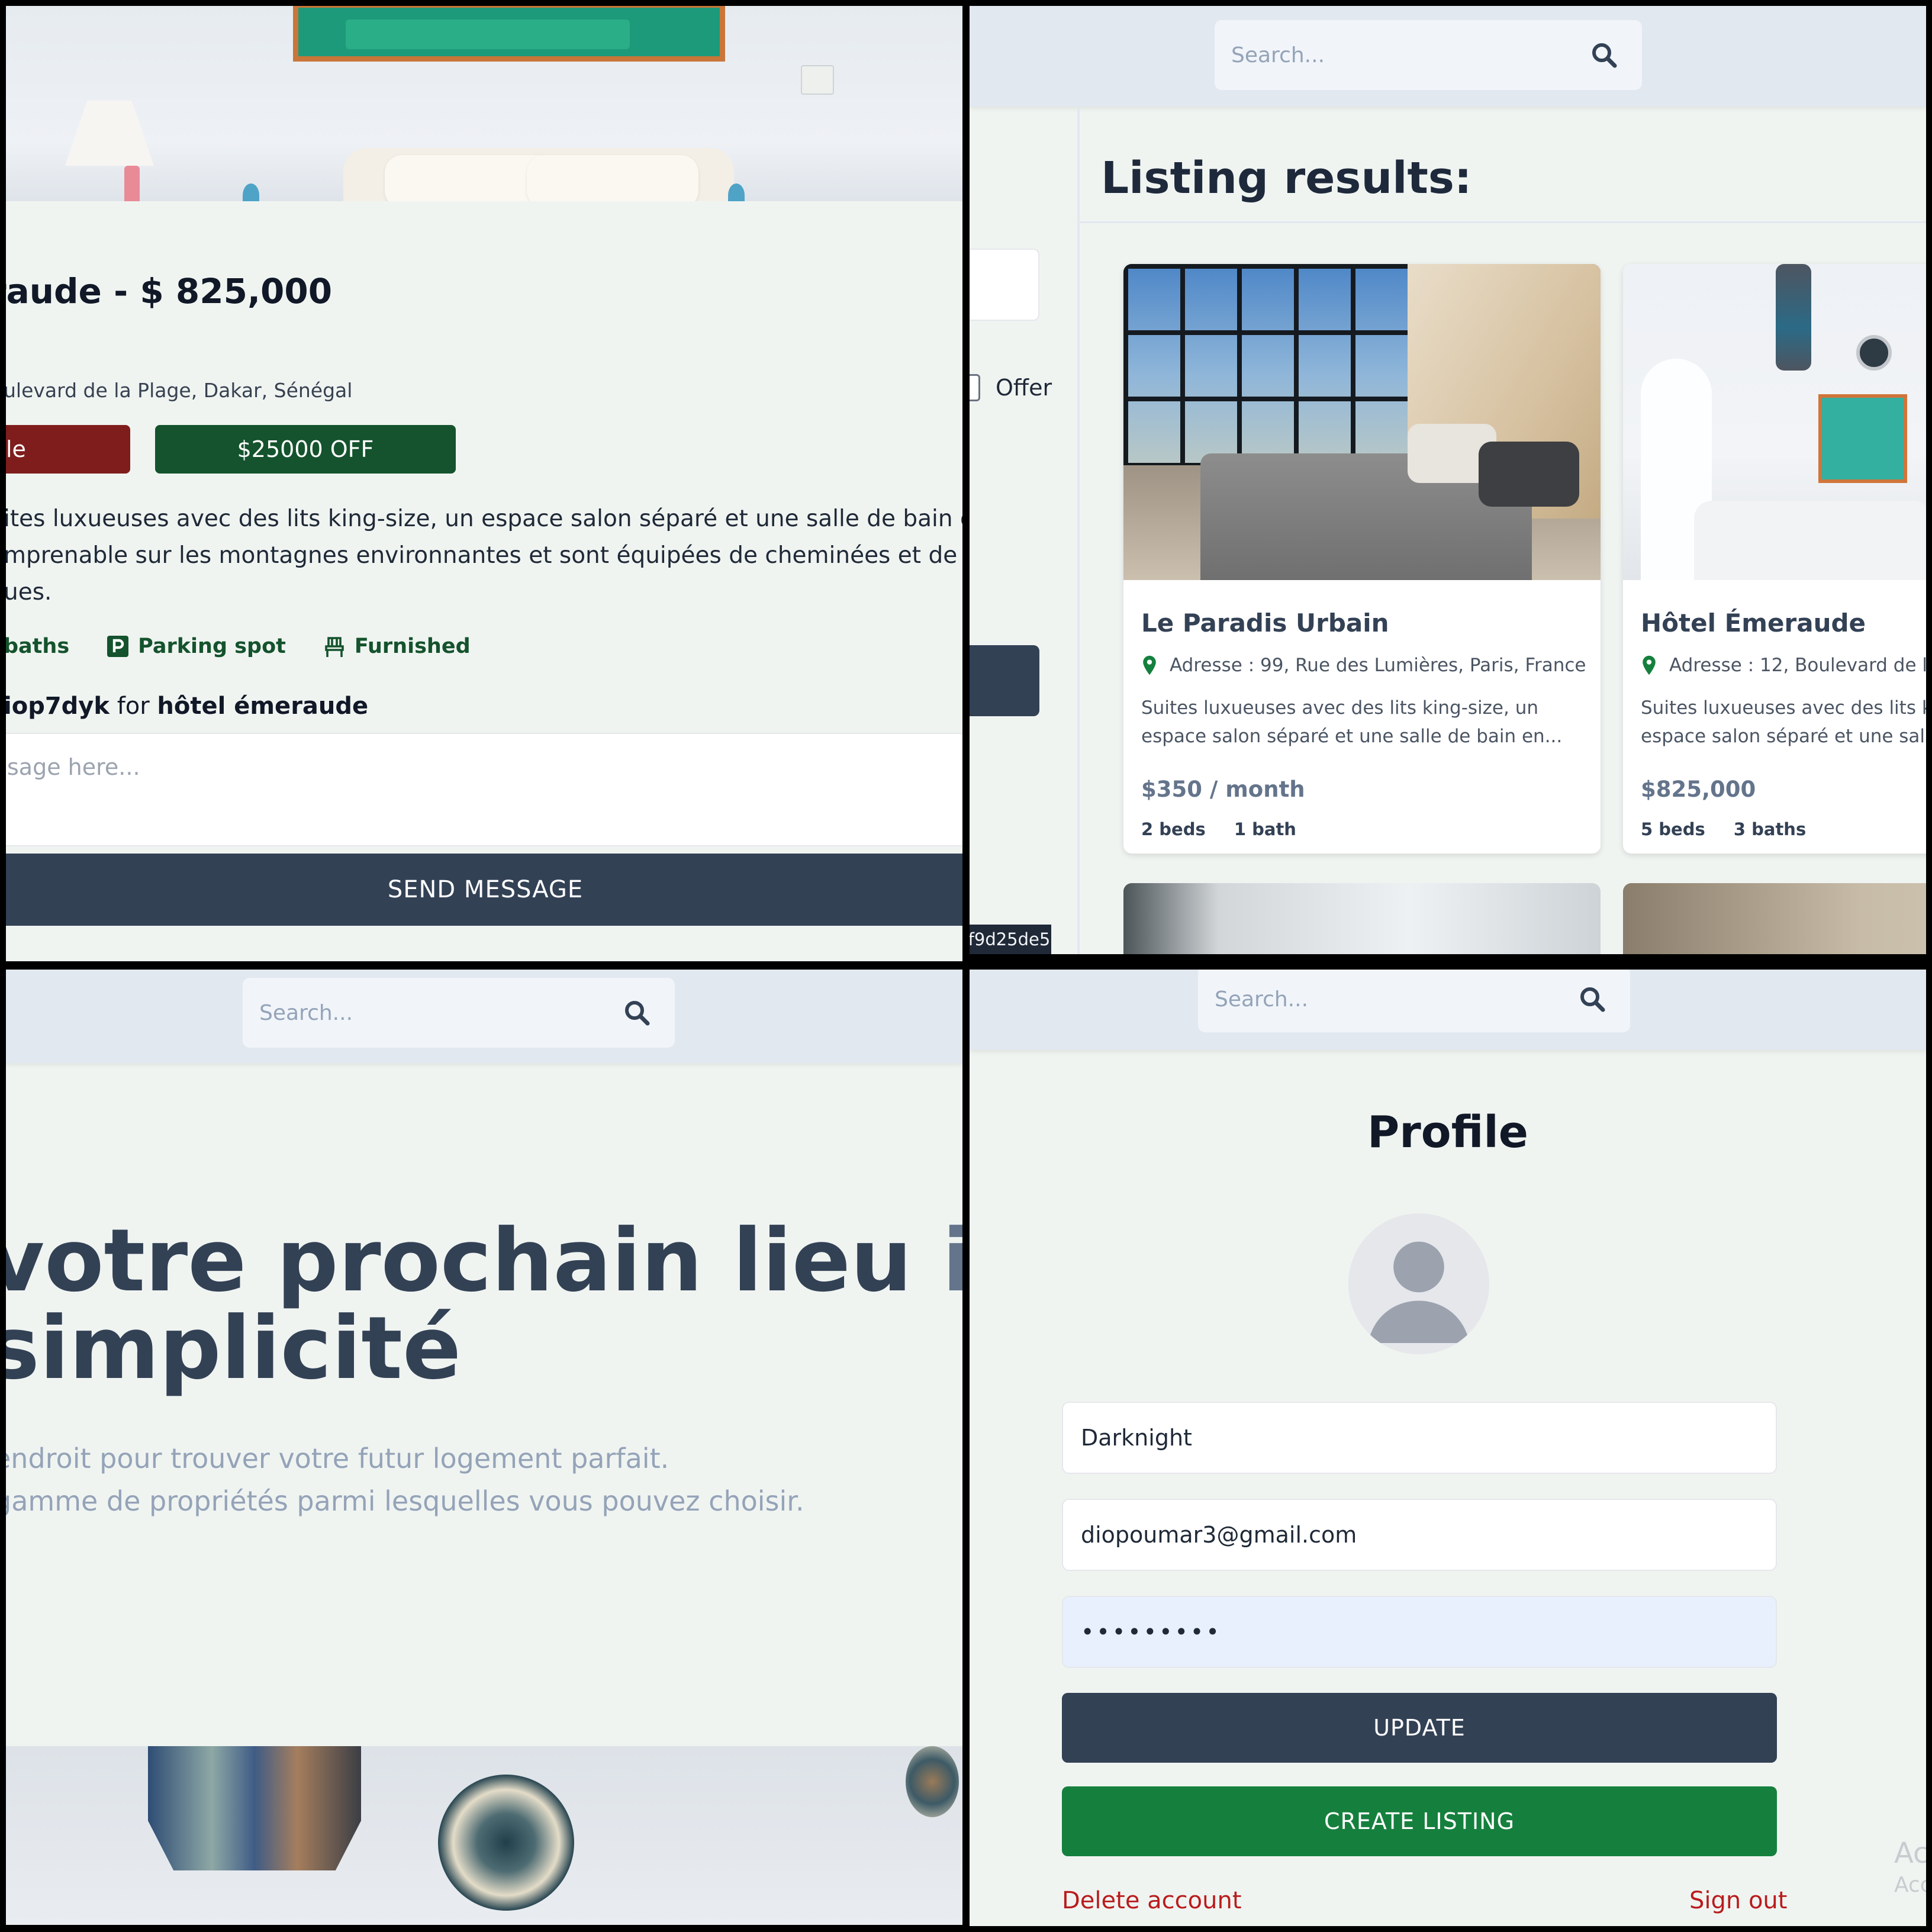 The image size is (1932, 1932). What do you see at coordinates (1005, 285) in the screenshot?
I see `search-term-input` at bounding box center [1005, 285].